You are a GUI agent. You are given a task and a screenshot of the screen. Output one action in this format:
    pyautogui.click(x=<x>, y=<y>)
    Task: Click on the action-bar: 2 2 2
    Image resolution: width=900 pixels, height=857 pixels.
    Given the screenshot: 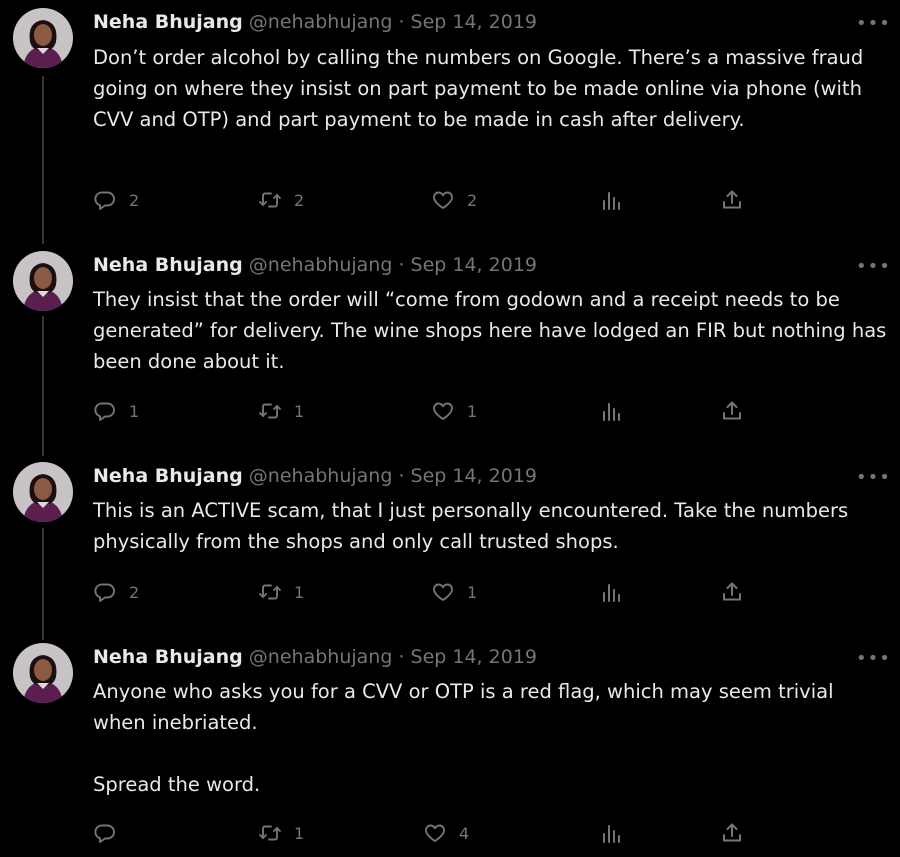 What is the action you would take?
    pyautogui.click(x=433, y=200)
    